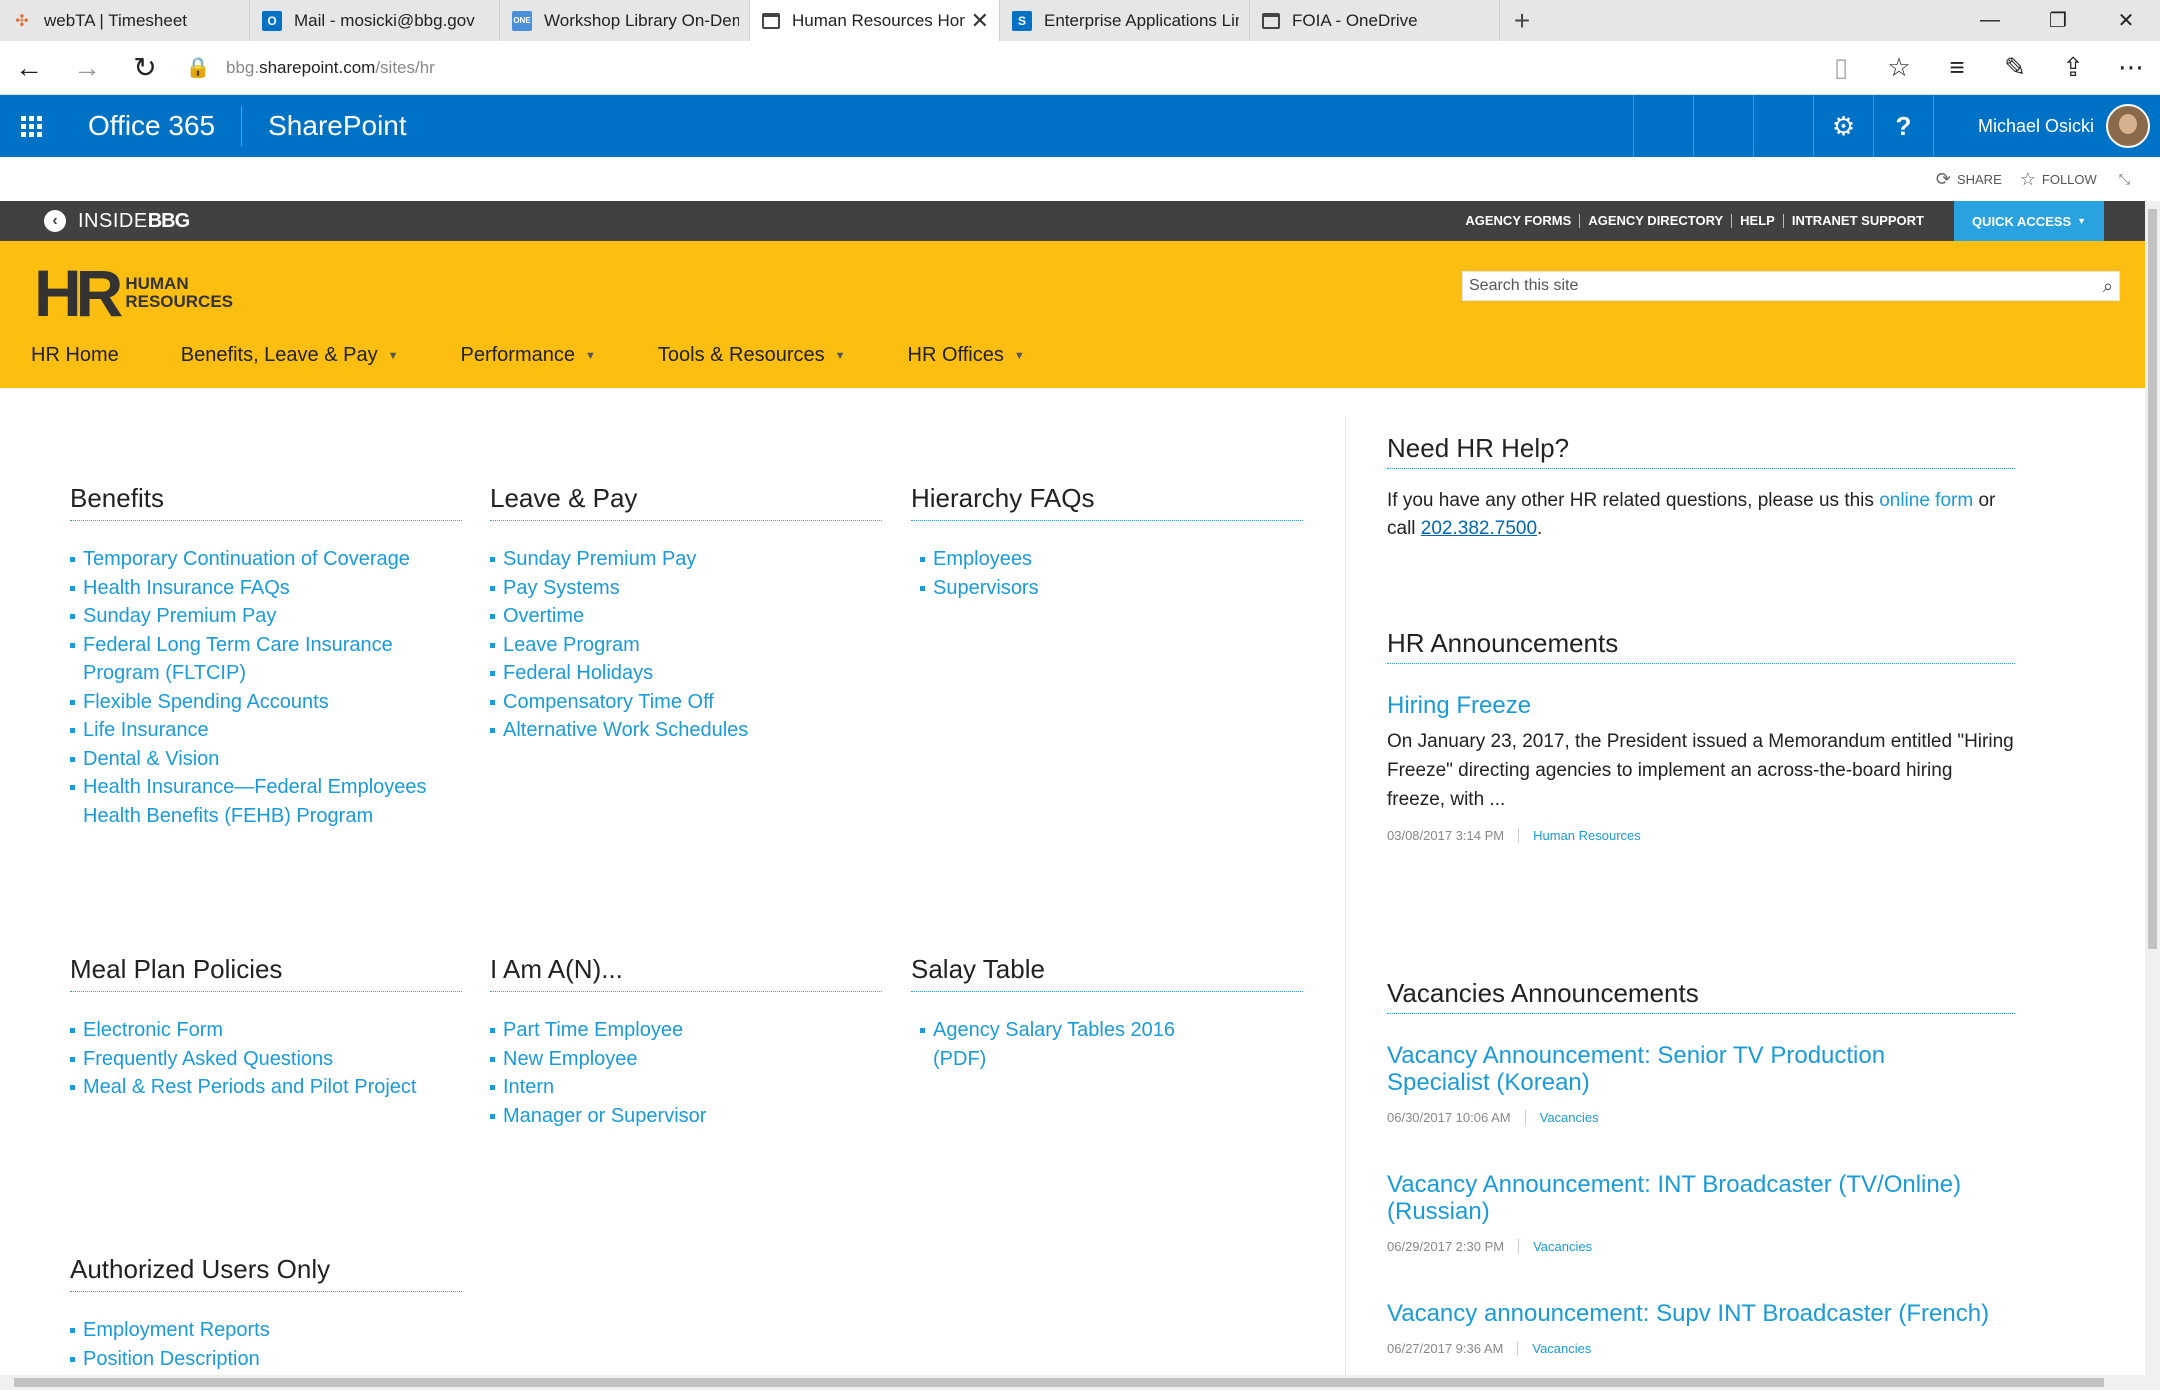 This screenshot has height=1390, width=2160. Describe the element at coordinates (115, 20) in the screenshot. I see `tab-label: webTA | Timesheet` at that location.